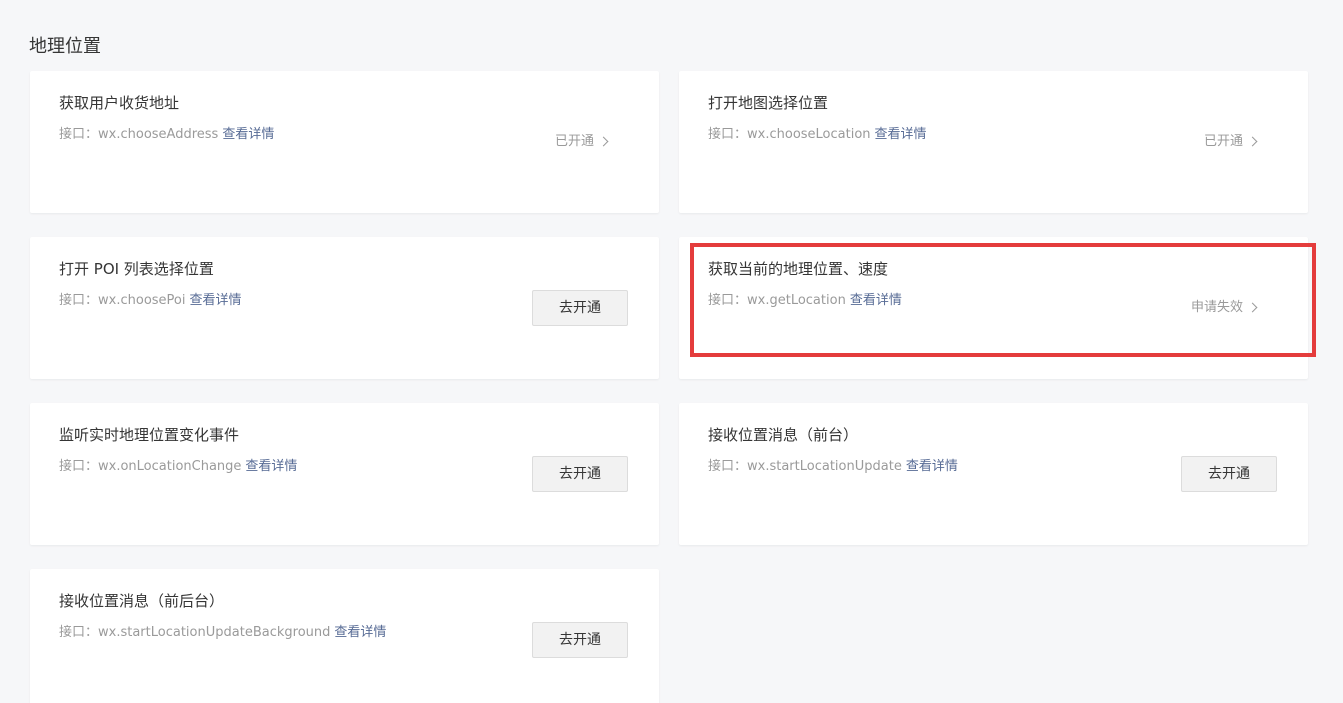 The image size is (1343, 703). I want to click on card-title: 监听实时地理位置变化事件, so click(149, 435).